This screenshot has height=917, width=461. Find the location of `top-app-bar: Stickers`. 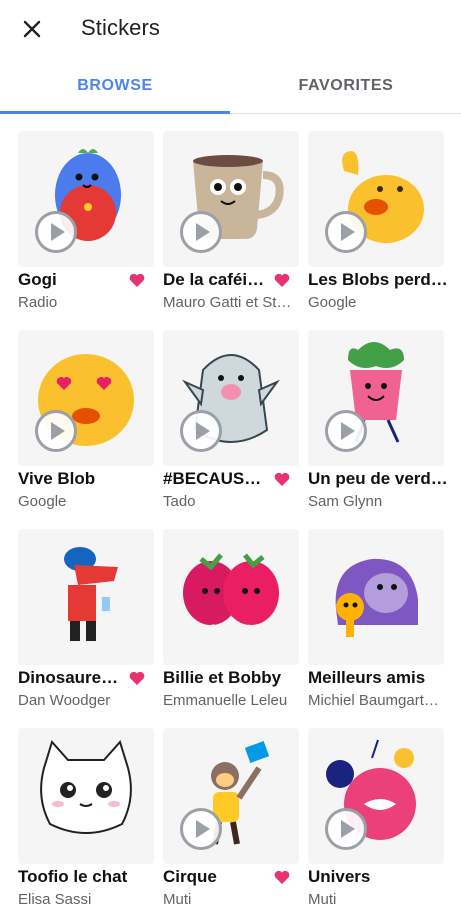

top-app-bar: Stickers is located at coordinates (230, 29).